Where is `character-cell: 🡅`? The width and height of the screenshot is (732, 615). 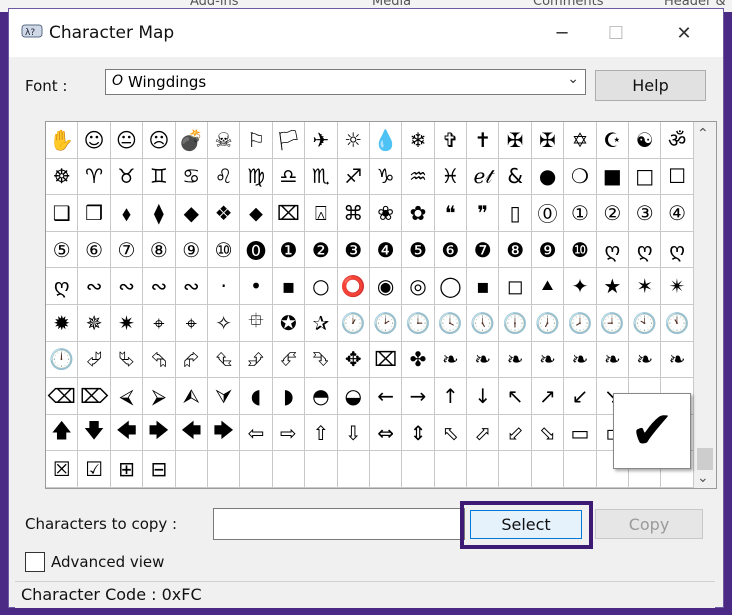
character-cell: 🡅 is located at coordinates (62, 433).